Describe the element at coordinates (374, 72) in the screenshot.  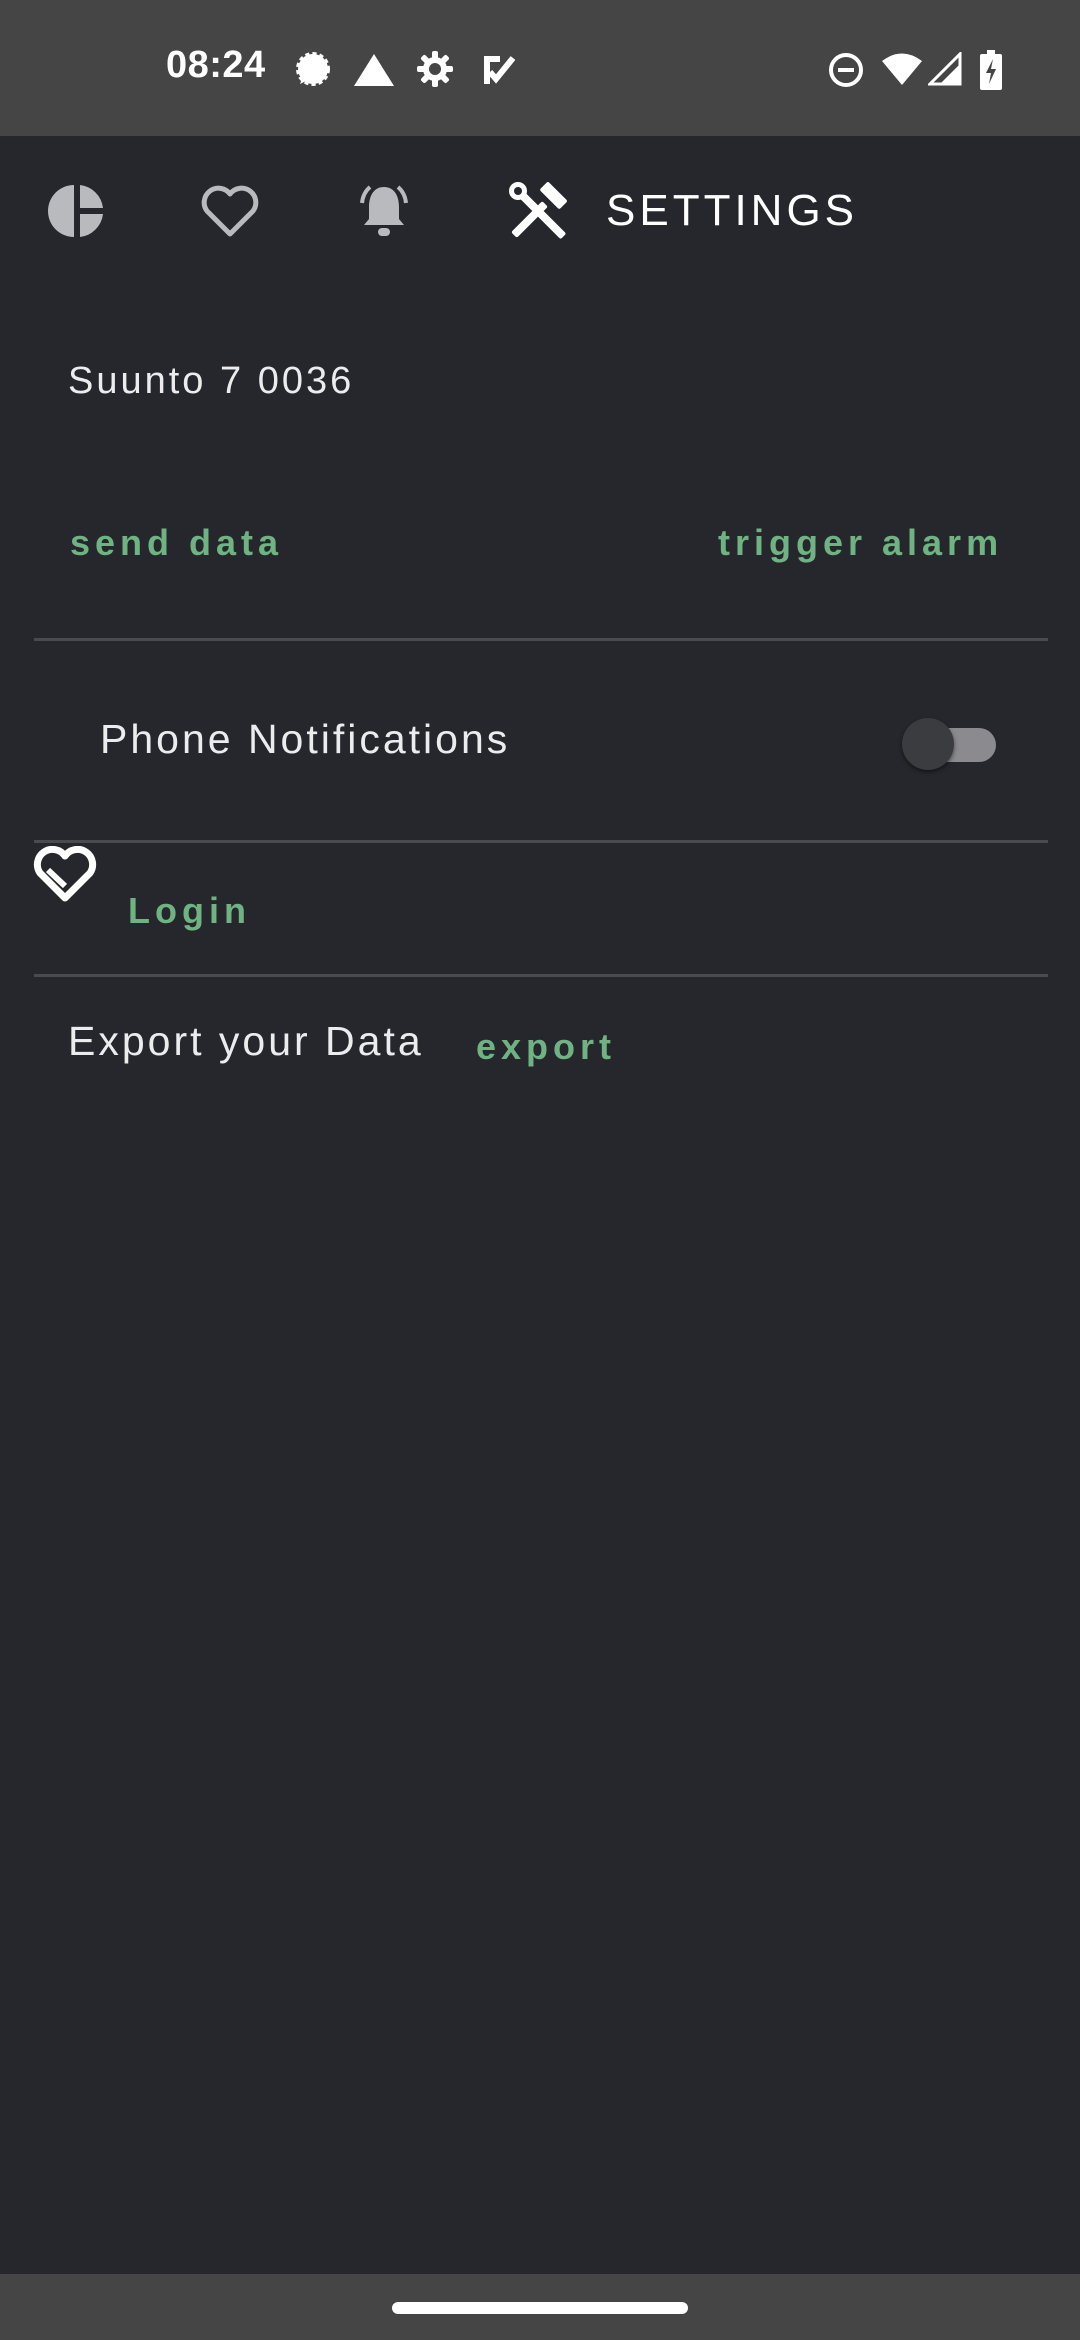
I see `warning-triangle-icon` at that location.